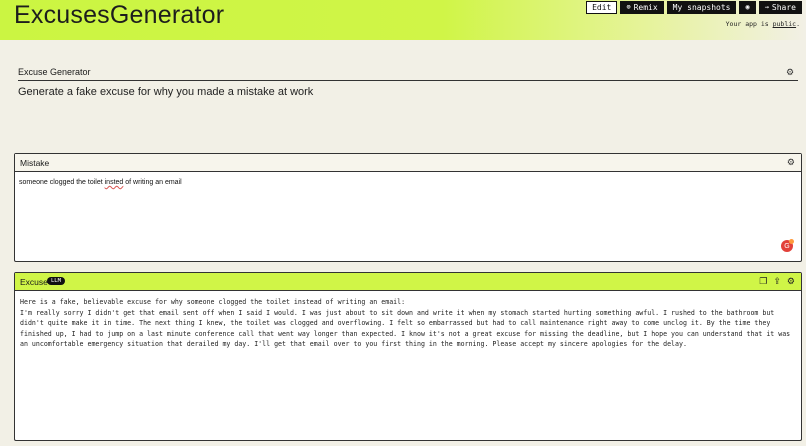  I want to click on share-button: → Share, so click(780, 7).